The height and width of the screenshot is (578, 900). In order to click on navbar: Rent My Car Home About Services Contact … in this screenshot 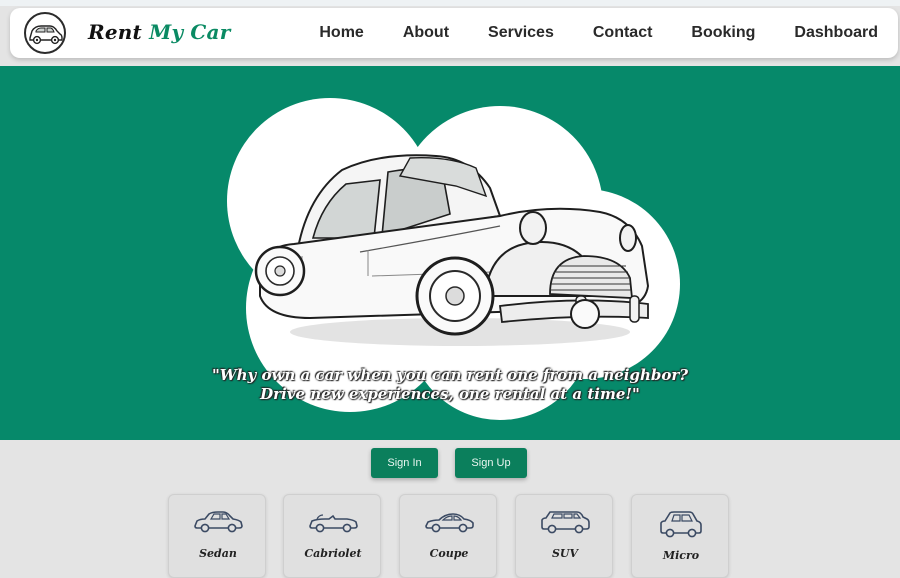, I will do `click(454, 33)`.